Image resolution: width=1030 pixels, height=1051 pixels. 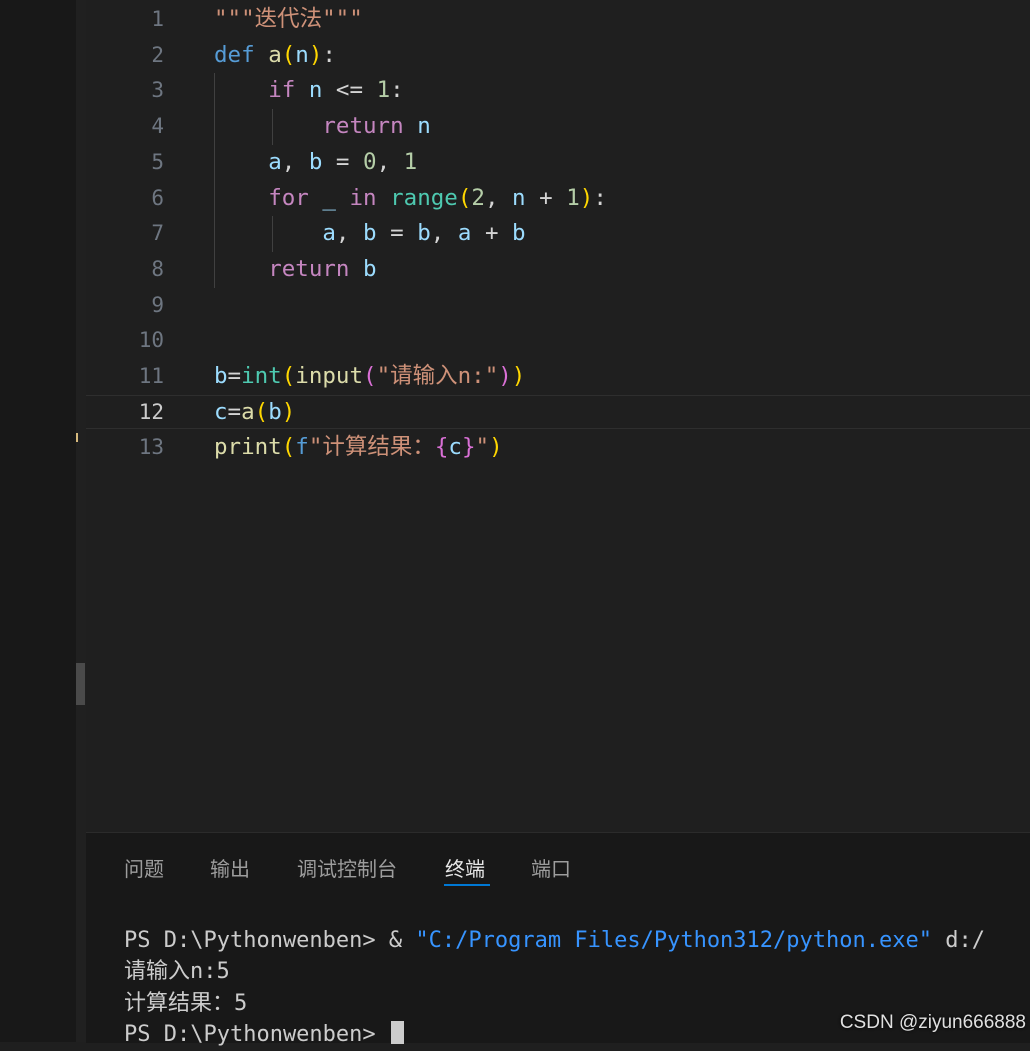 What do you see at coordinates (371, 447) in the screenshot?
I see `string: "计算结果：` at bounding box center [371, 447].